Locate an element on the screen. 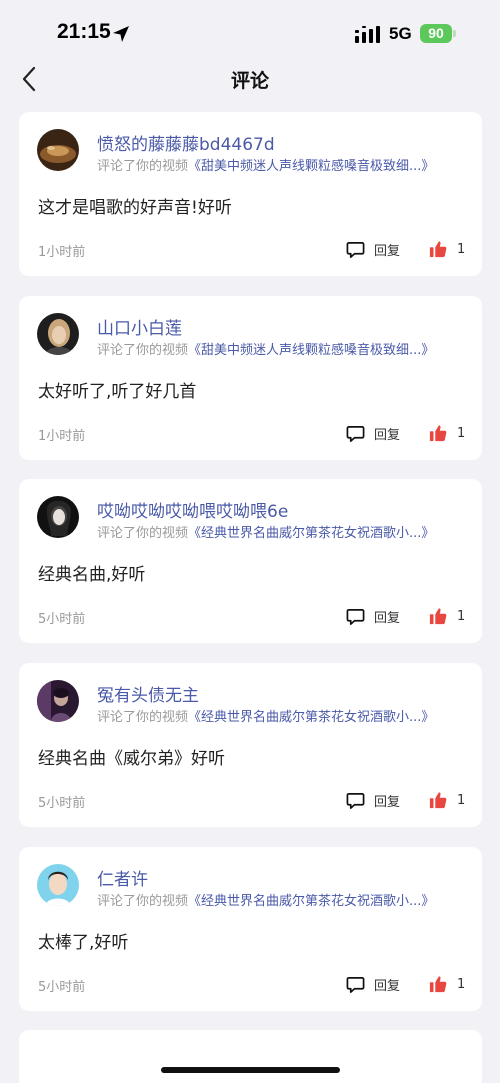  battery-tip is located at coordinates (454, 33).